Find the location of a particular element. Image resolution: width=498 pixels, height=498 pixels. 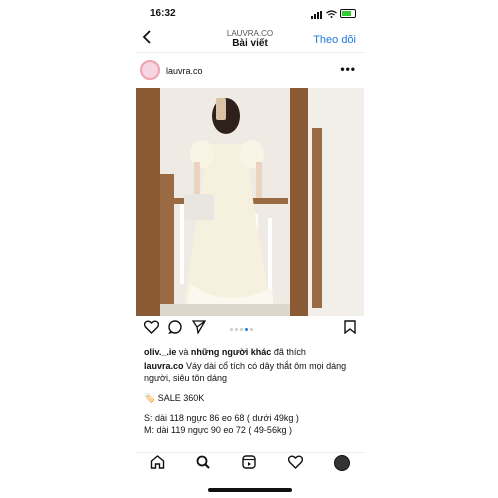

home-indicator is located at coordinates (250, 490).